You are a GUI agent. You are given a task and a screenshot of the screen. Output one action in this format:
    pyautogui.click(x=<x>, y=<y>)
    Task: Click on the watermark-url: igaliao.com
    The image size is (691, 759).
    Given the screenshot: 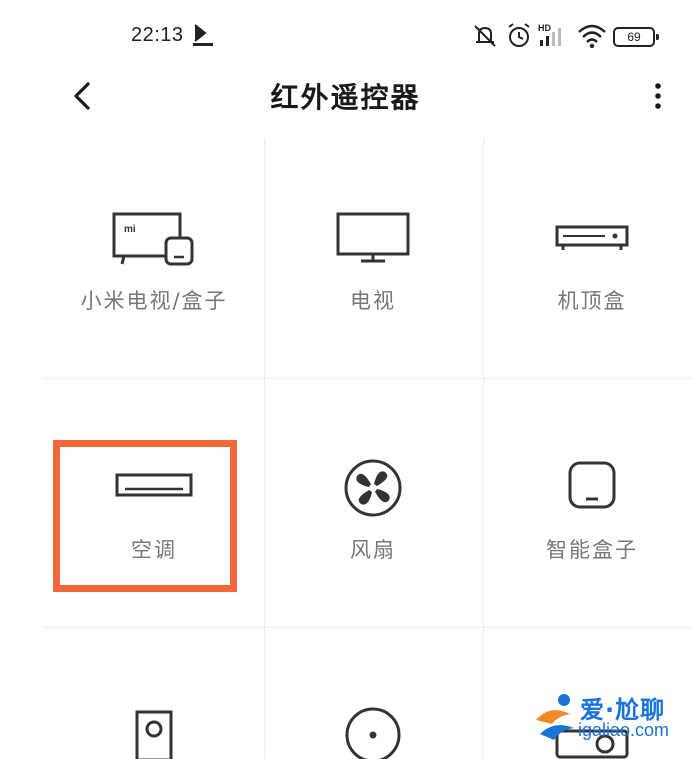 What is the action you would take?
    pyautogui.click(x=624, y=730)
    